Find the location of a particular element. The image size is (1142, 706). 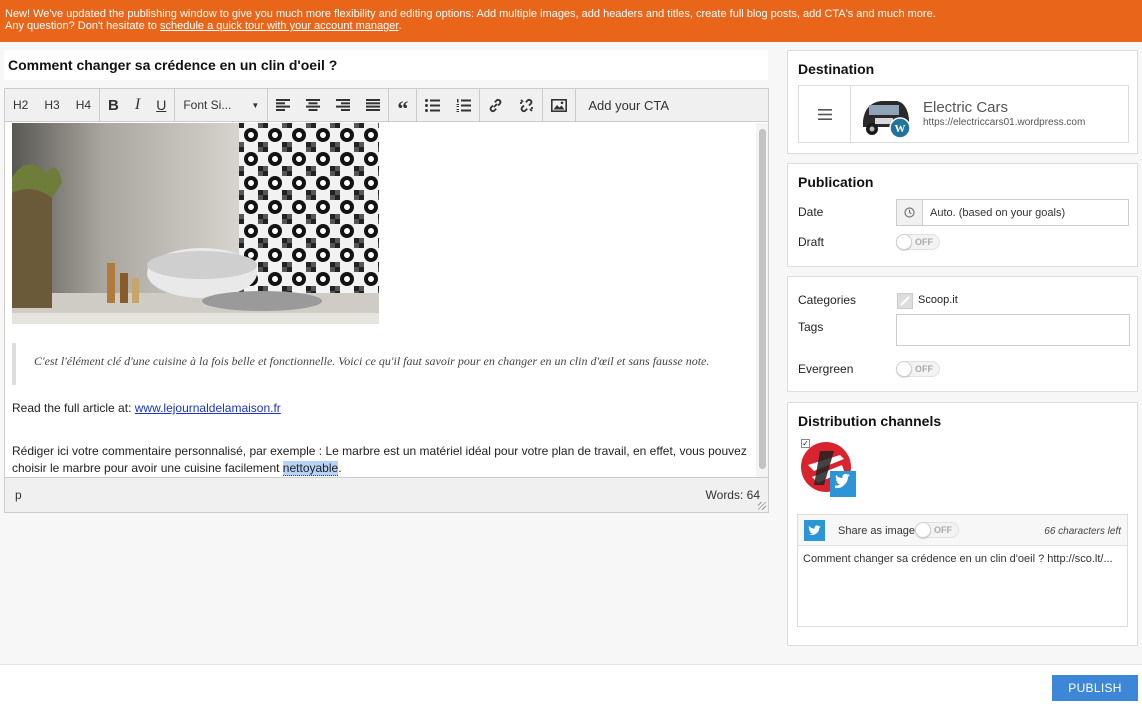

date-value: Auto. (based on your goals) is located at coordinates (998, 213).